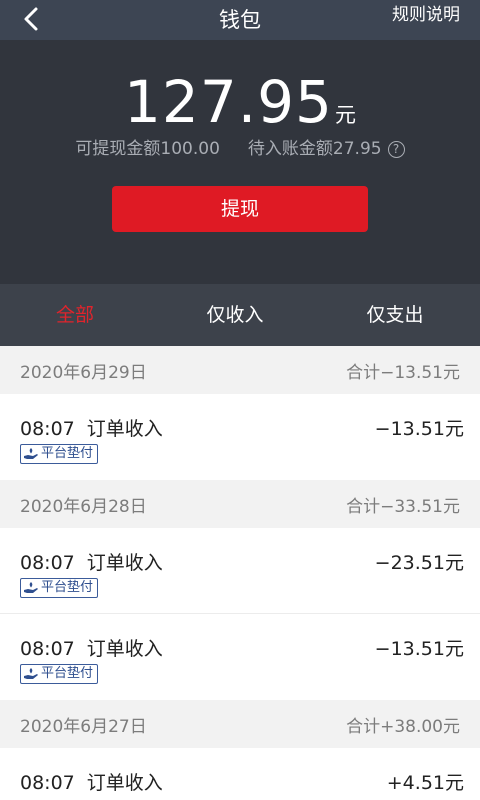  Describe the element at coordinates (83, 506) in the screenshot. I see `group-date: 2020年6月28日` at that location.